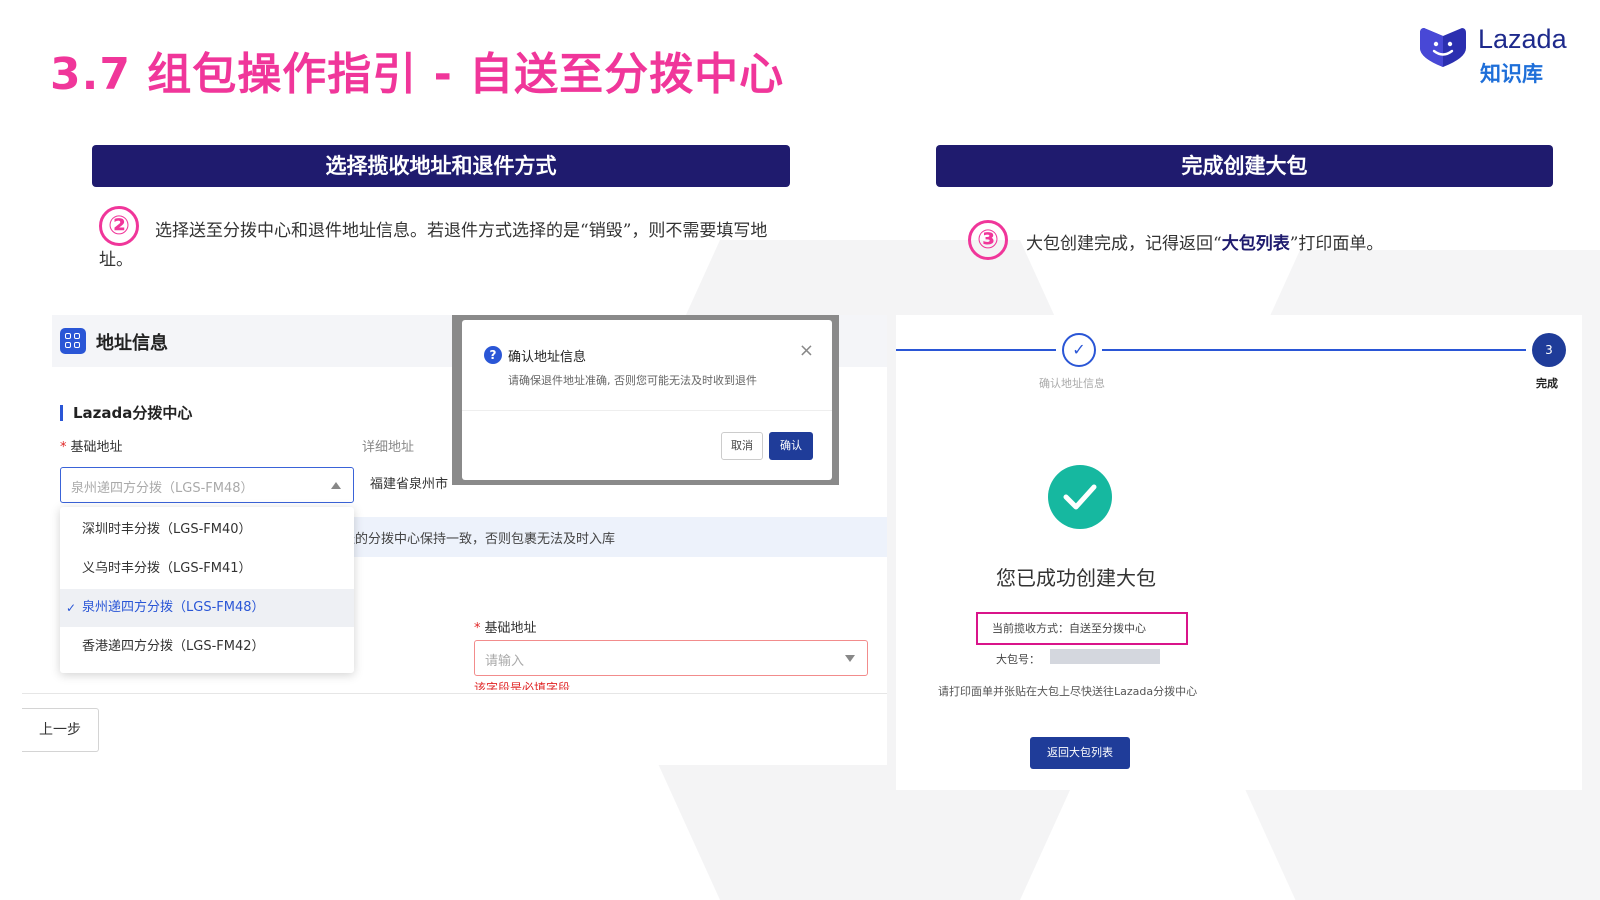 The height and width of the screenshot is (900, 1600). Describe the element at coordinates (1522, 39) in the screenshot. I see `logo-wordmark: Lazada` at that location.